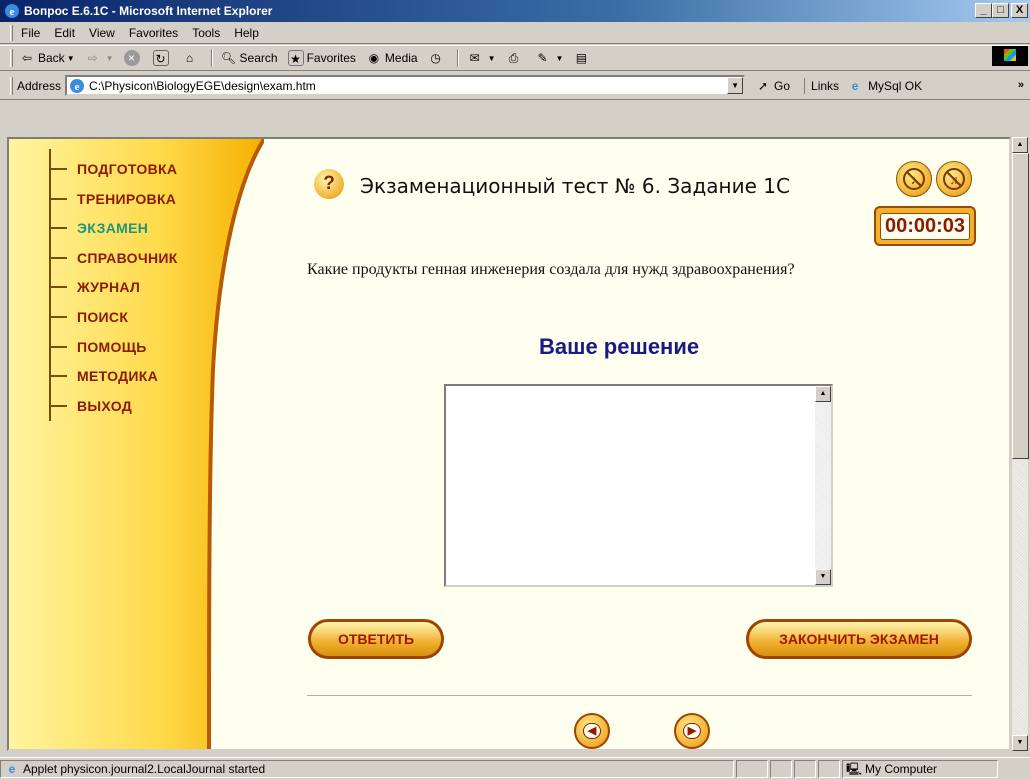 This screenshot has width=1030, height=779. I want to click on menu-edit: Edit, so click(64, 33).